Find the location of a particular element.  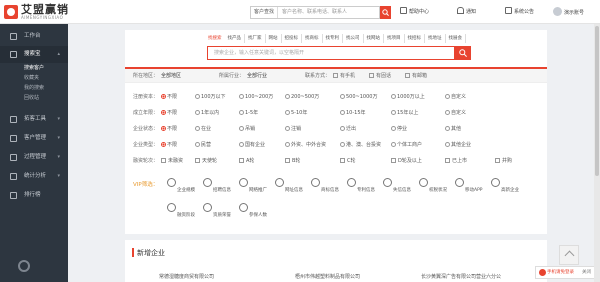

filter-option: 外资、中外合资 is located at coordinates (305, 145).